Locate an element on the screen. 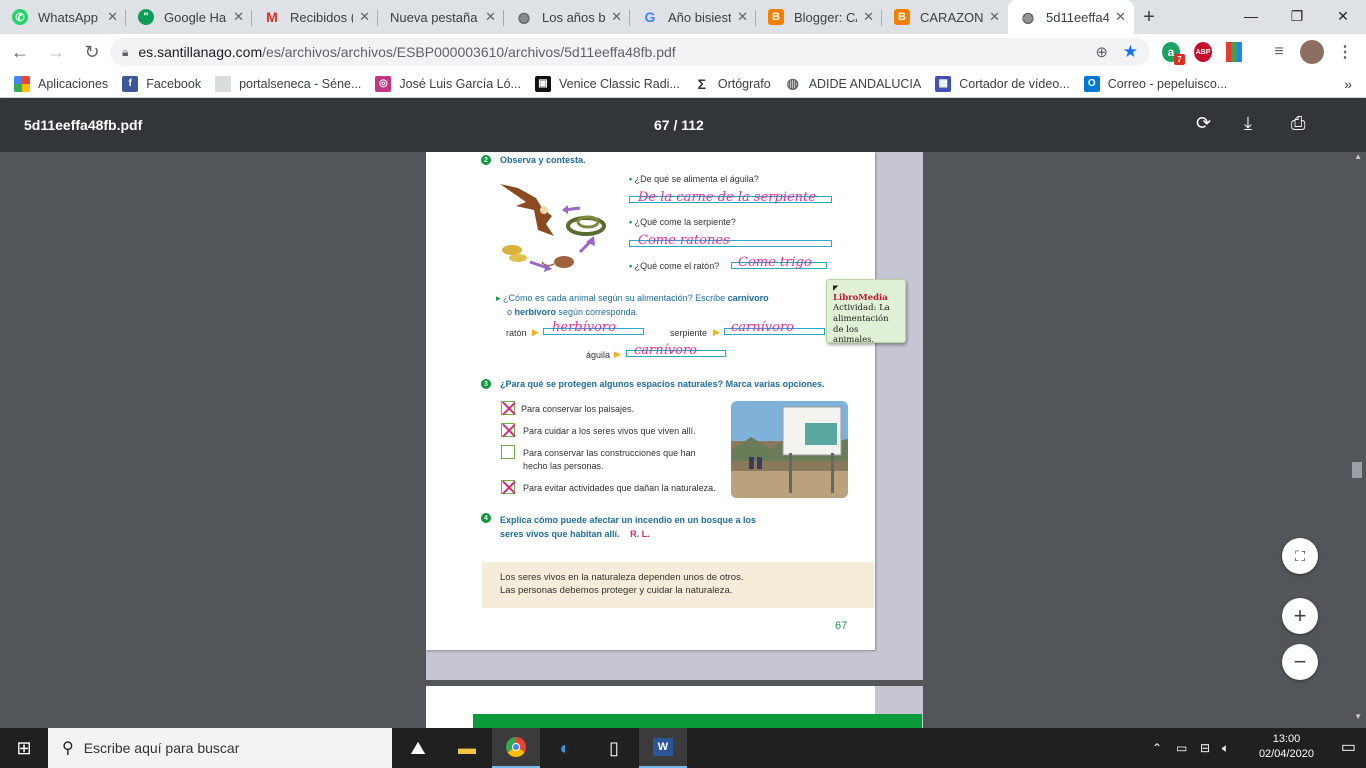  clock-time: 13:00 is located at coordinates (1286, 739).